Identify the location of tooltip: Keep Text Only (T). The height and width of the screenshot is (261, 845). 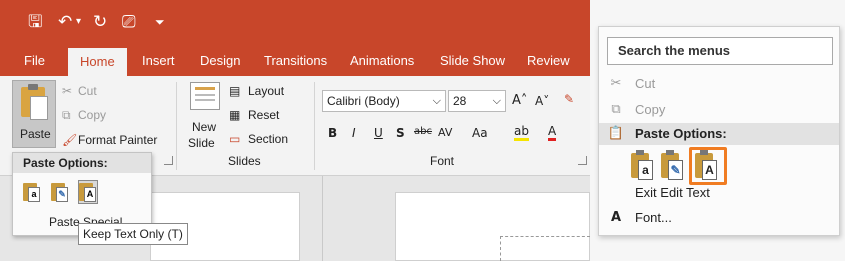
(133, 234).